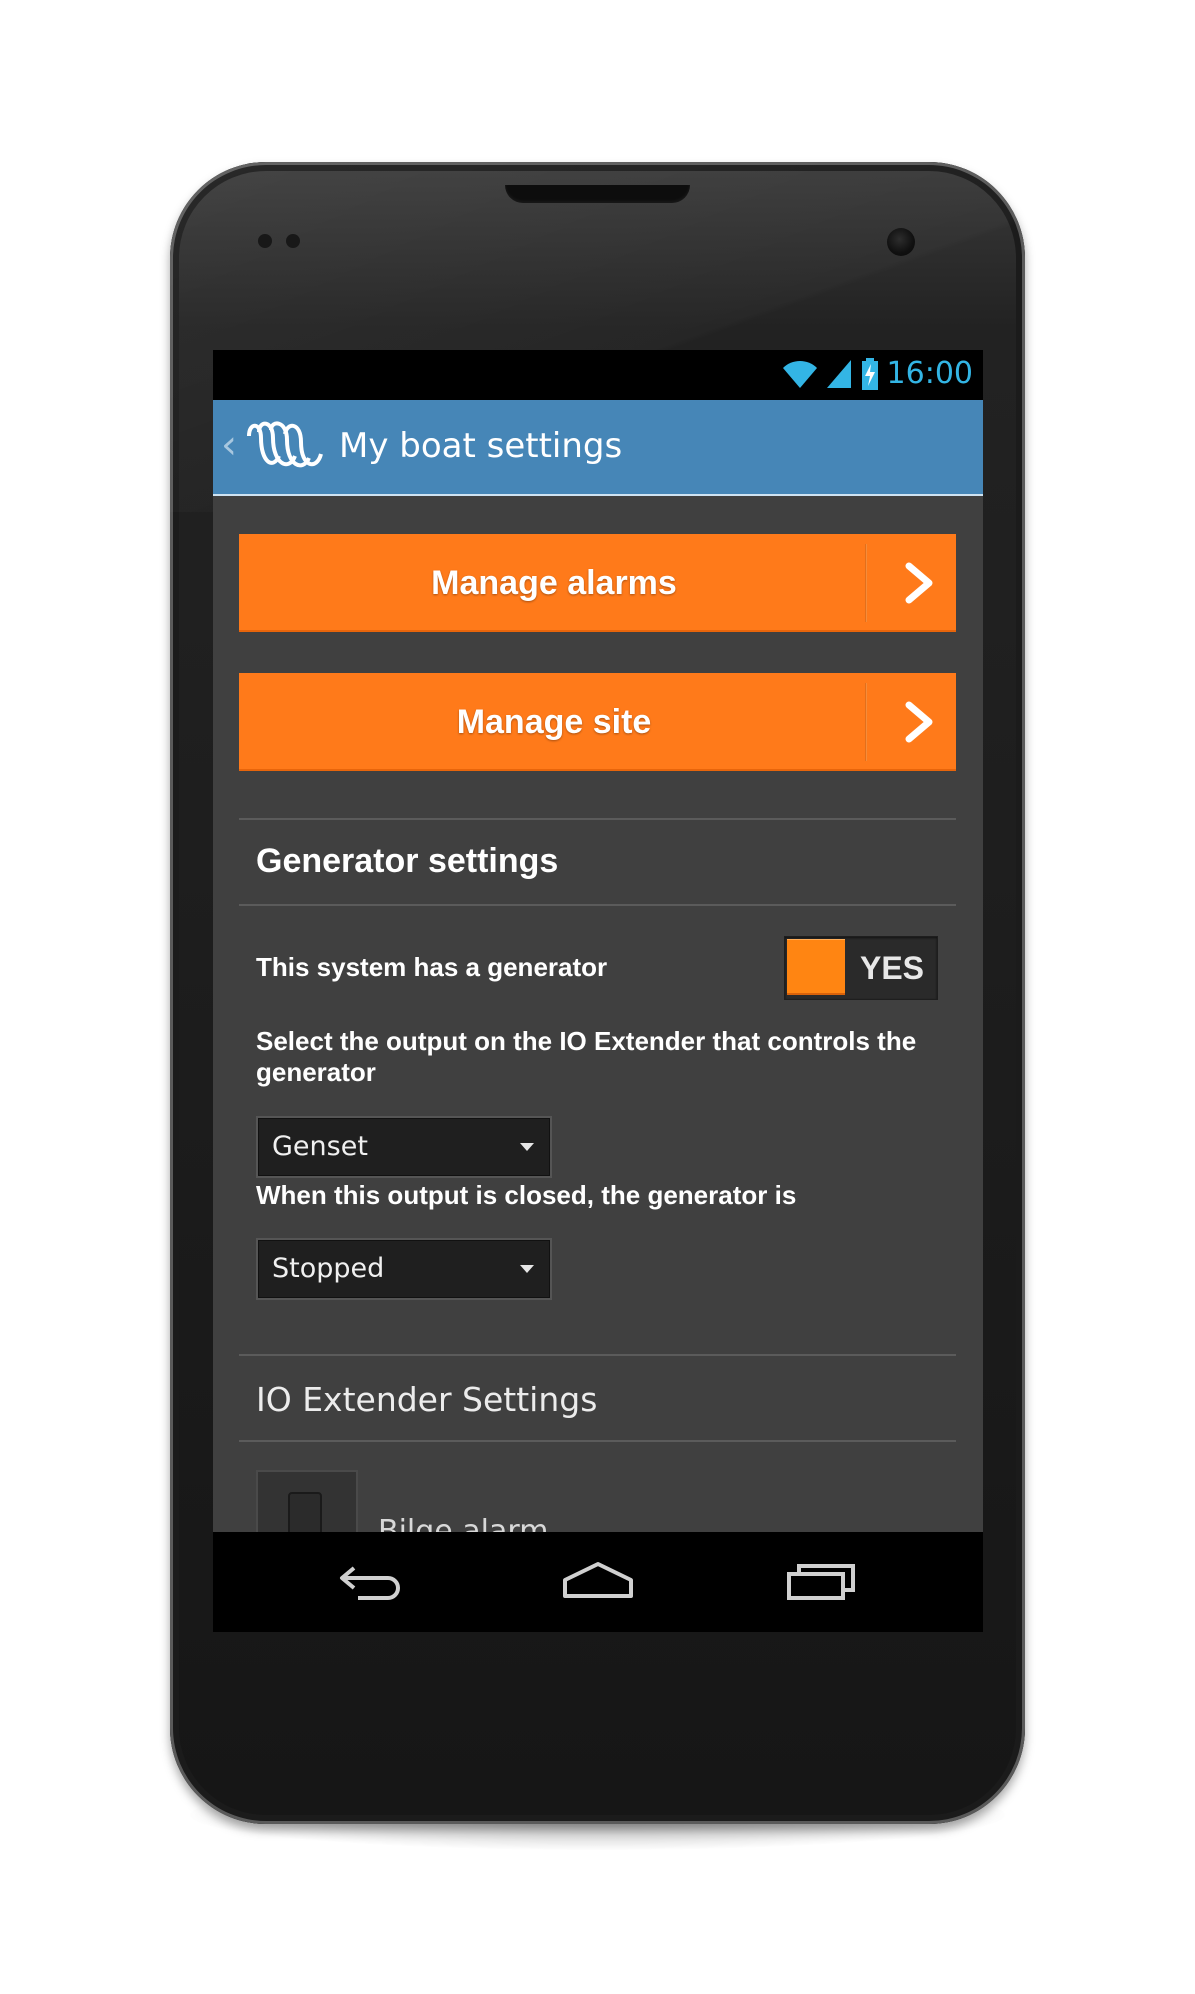 The image size is (1195, 1994). Describe the element at coordinates (404, 1147) in the screenshot. I see `output-select: Genset` at that location.